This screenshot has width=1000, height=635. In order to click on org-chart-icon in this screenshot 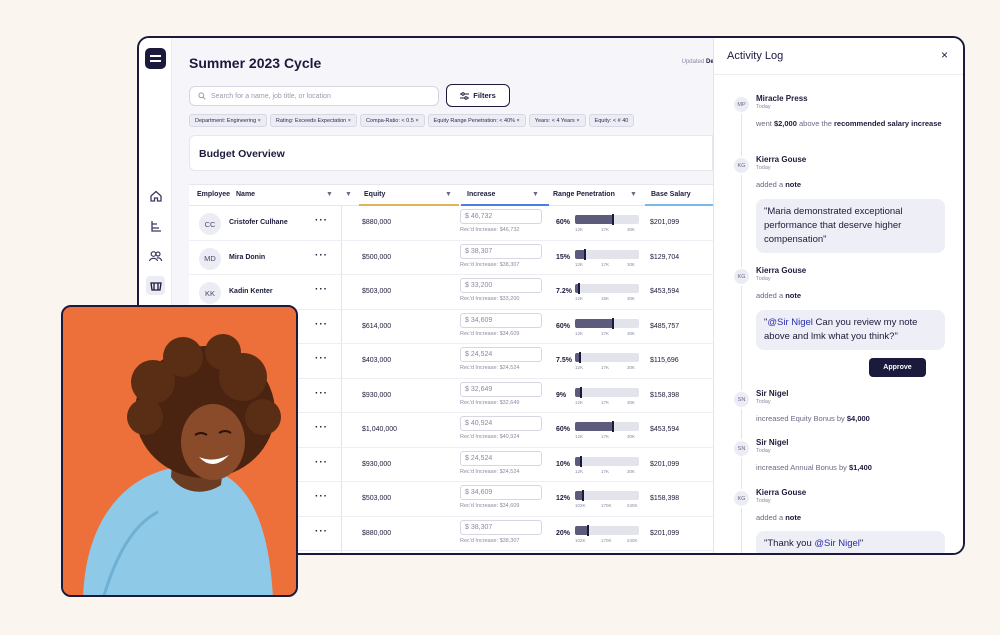, I will do `click(155, 225)`.